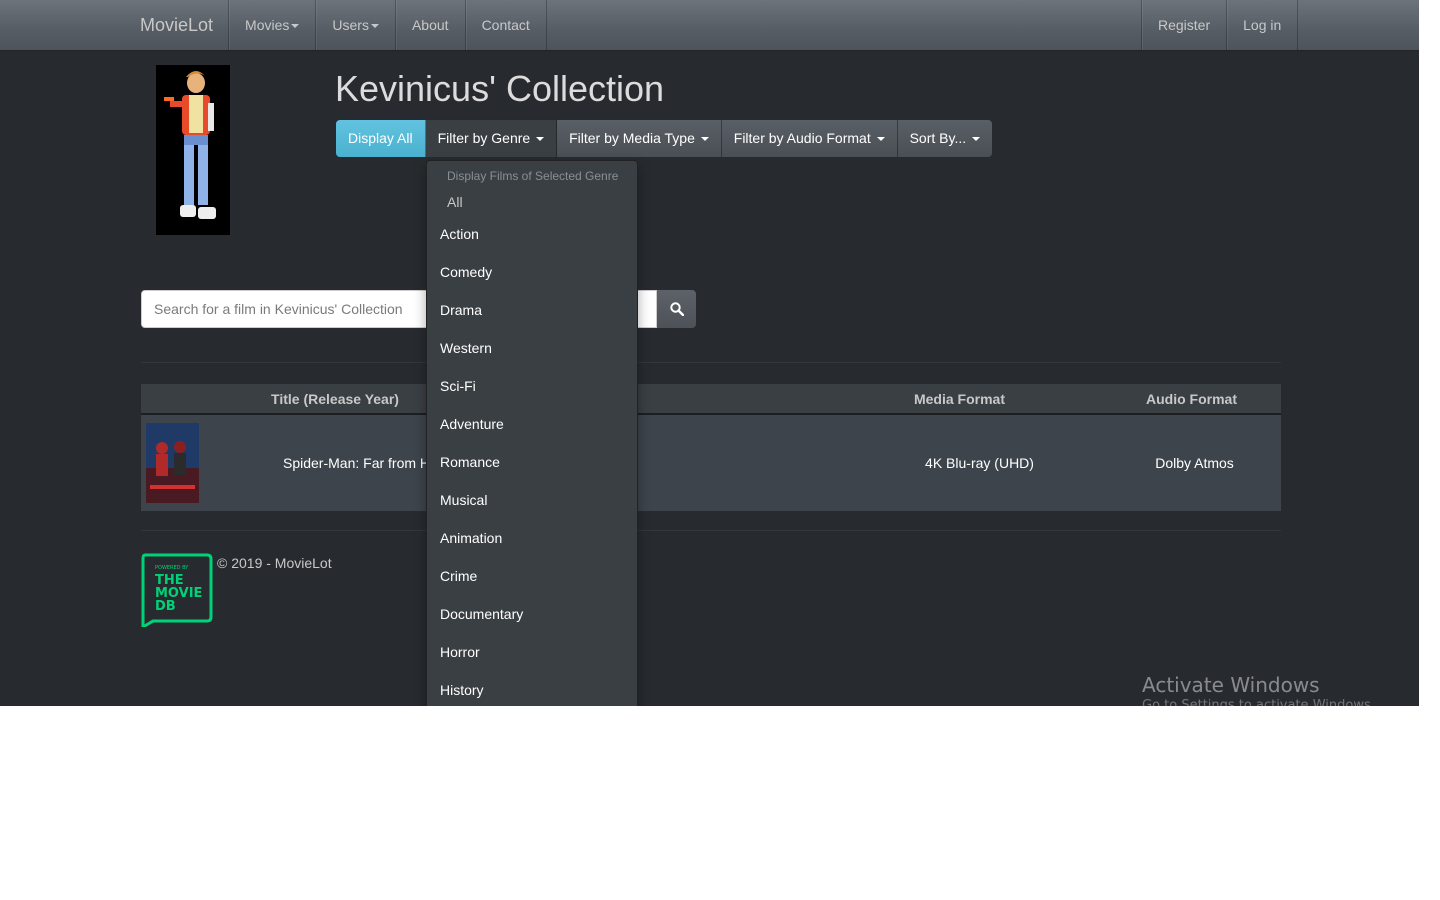  What do you see at coordinates (165, 606) in the screenshot?
I see `tmdb-db: DB` at bounding box center [165, 606].